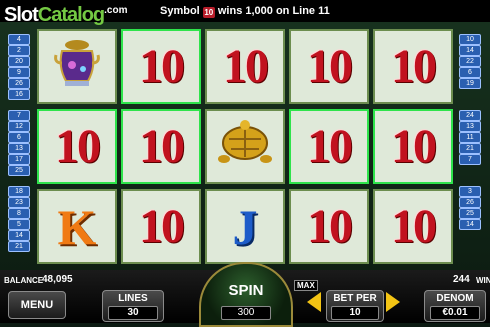  What do you see at coordinates (470, 191) in the screenshot?
I see `line-indicator: 3` at bounding box center [470, 191].